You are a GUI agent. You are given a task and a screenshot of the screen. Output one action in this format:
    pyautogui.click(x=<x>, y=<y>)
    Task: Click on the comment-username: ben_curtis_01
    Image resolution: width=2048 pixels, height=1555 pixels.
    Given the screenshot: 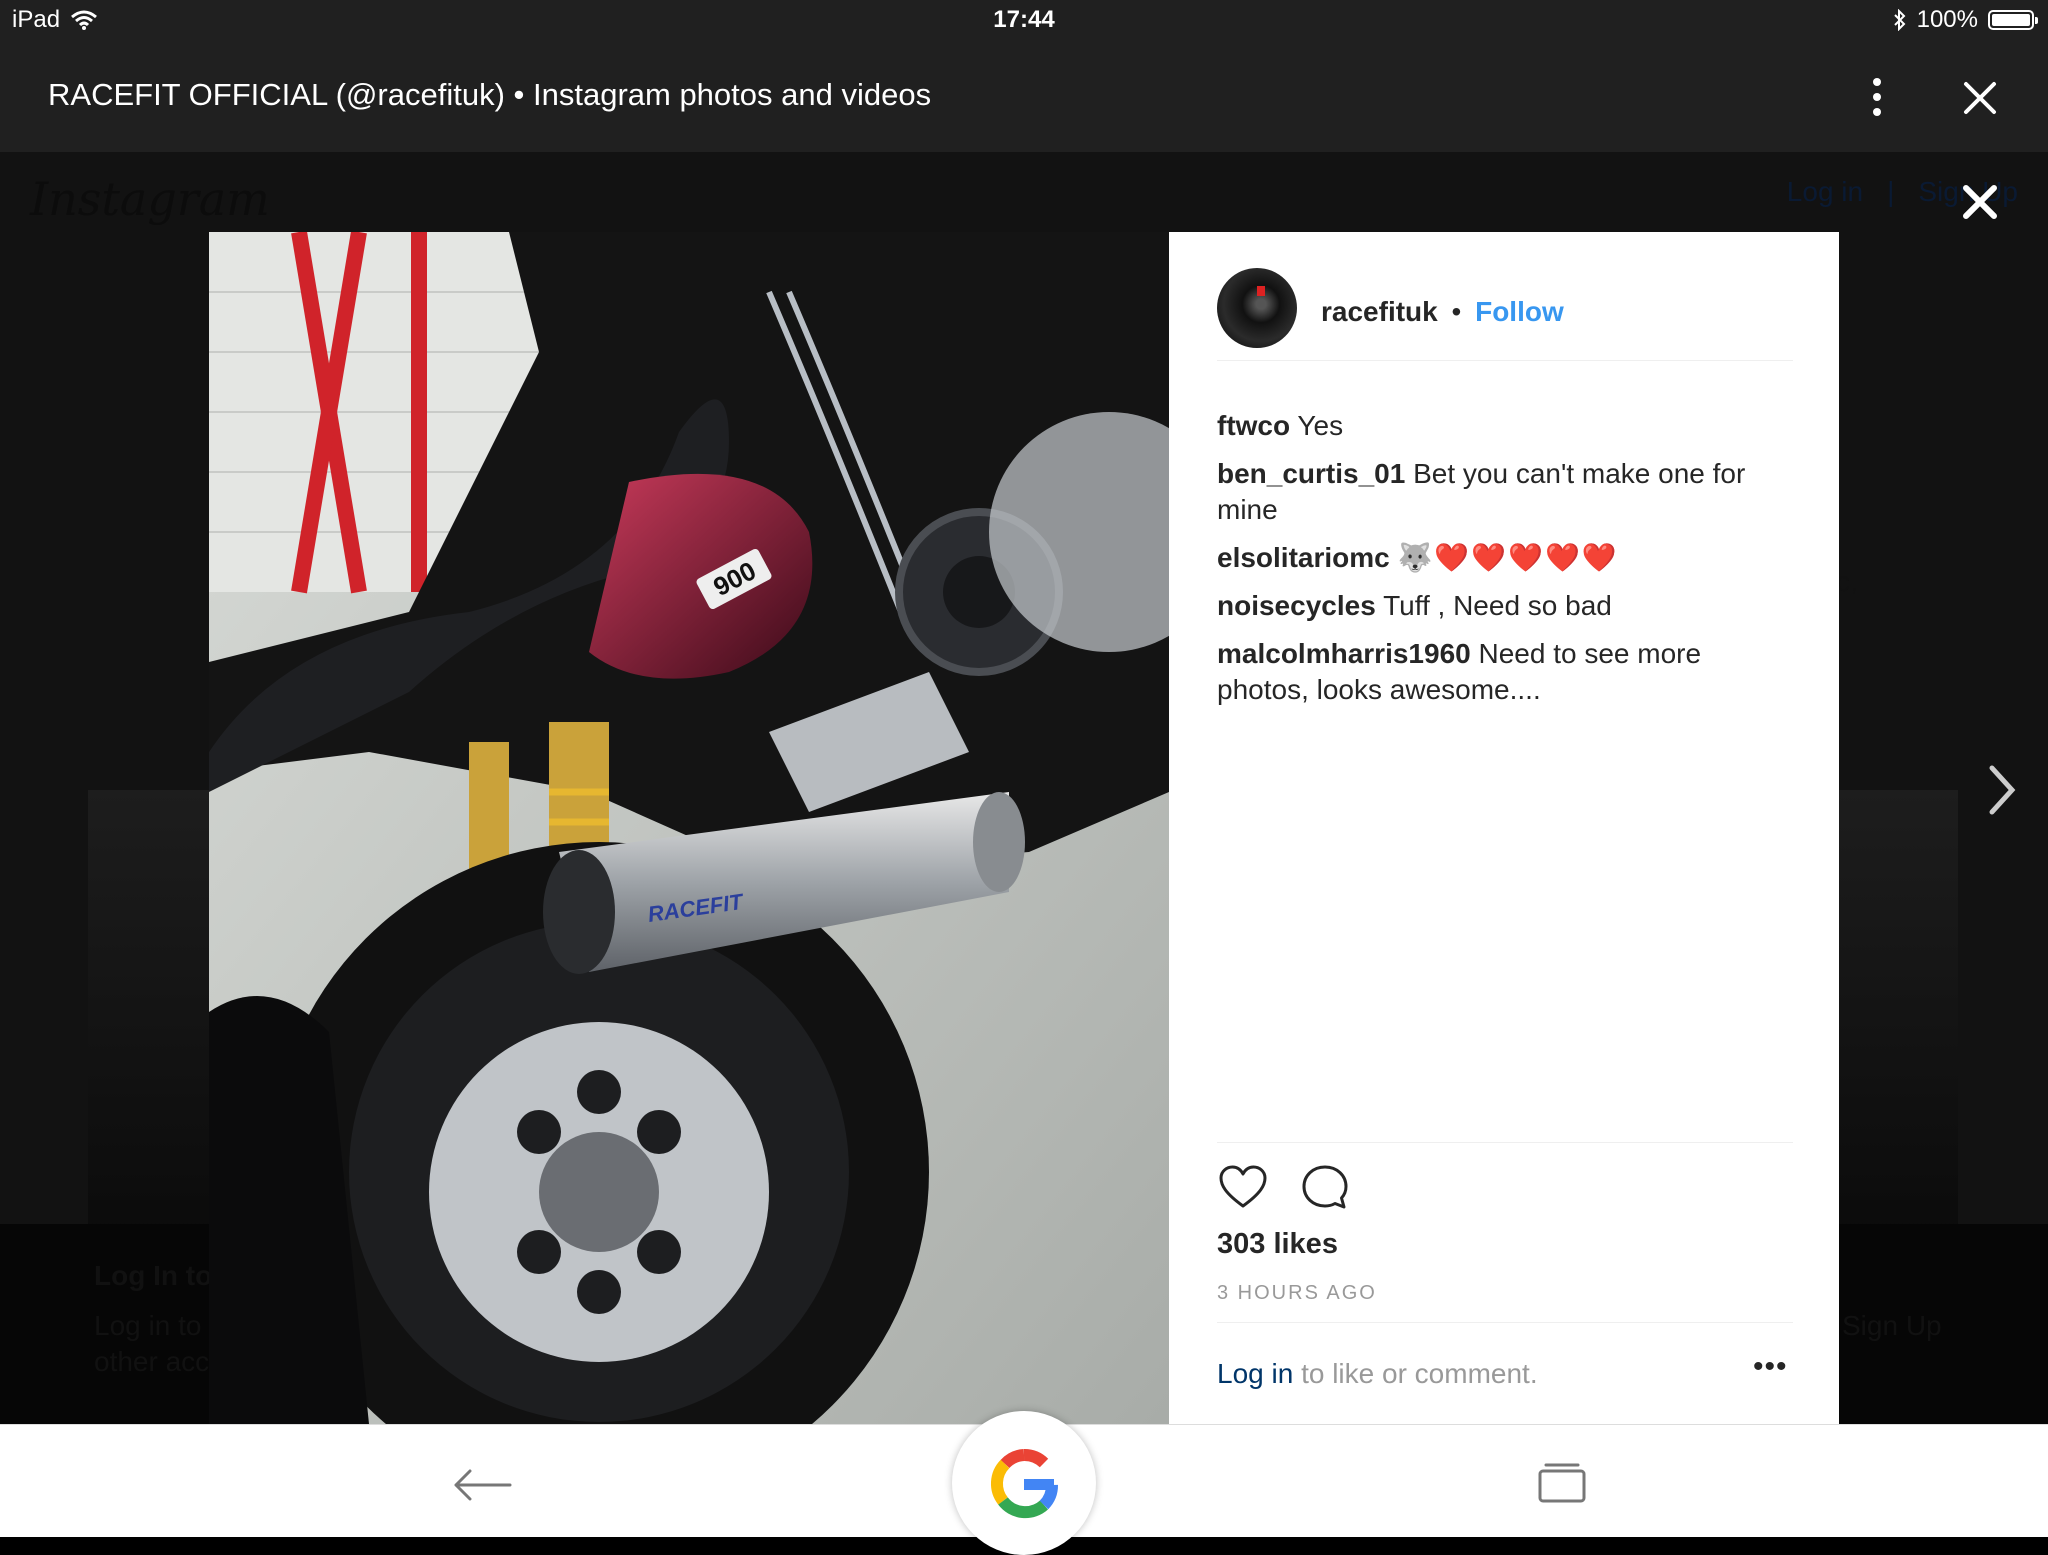 What is the action you would take?
    pyautogui.click(x=1311, y=473)
    